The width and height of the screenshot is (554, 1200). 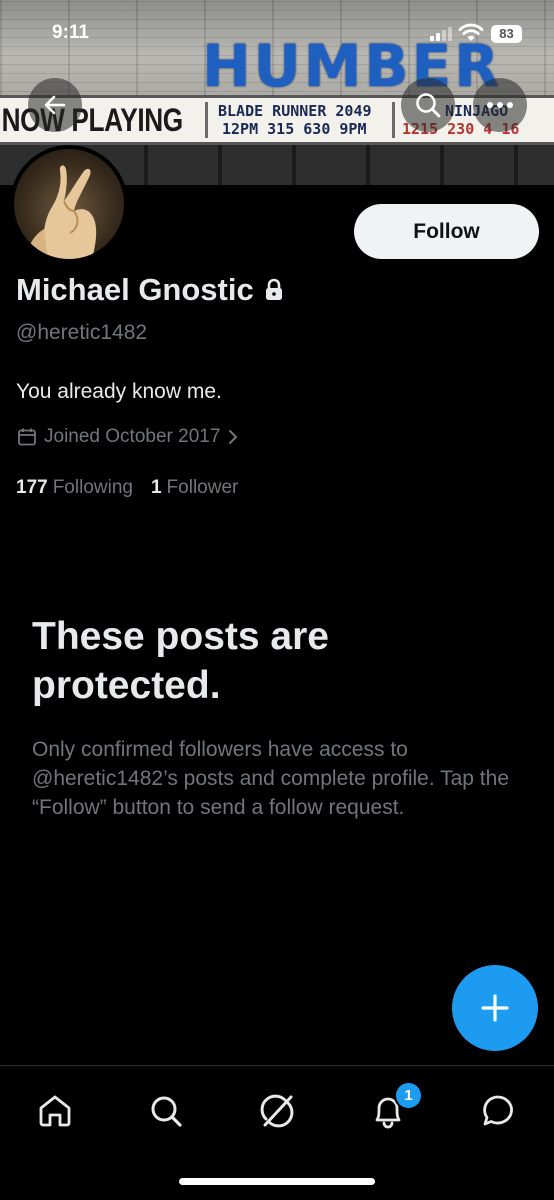 I want to click on avatar, so click(x=69, y=204).